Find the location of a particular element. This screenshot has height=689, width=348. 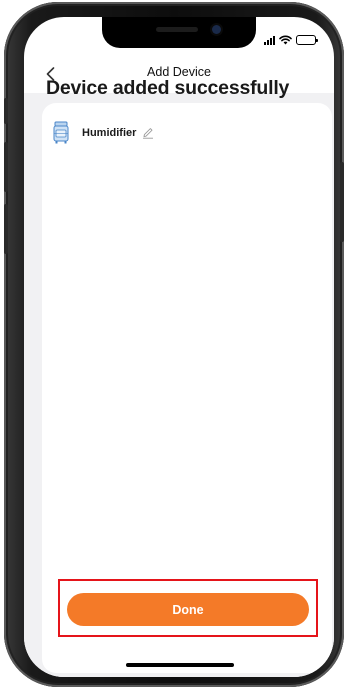

speaker-grille is located at coordinates (177, 29).